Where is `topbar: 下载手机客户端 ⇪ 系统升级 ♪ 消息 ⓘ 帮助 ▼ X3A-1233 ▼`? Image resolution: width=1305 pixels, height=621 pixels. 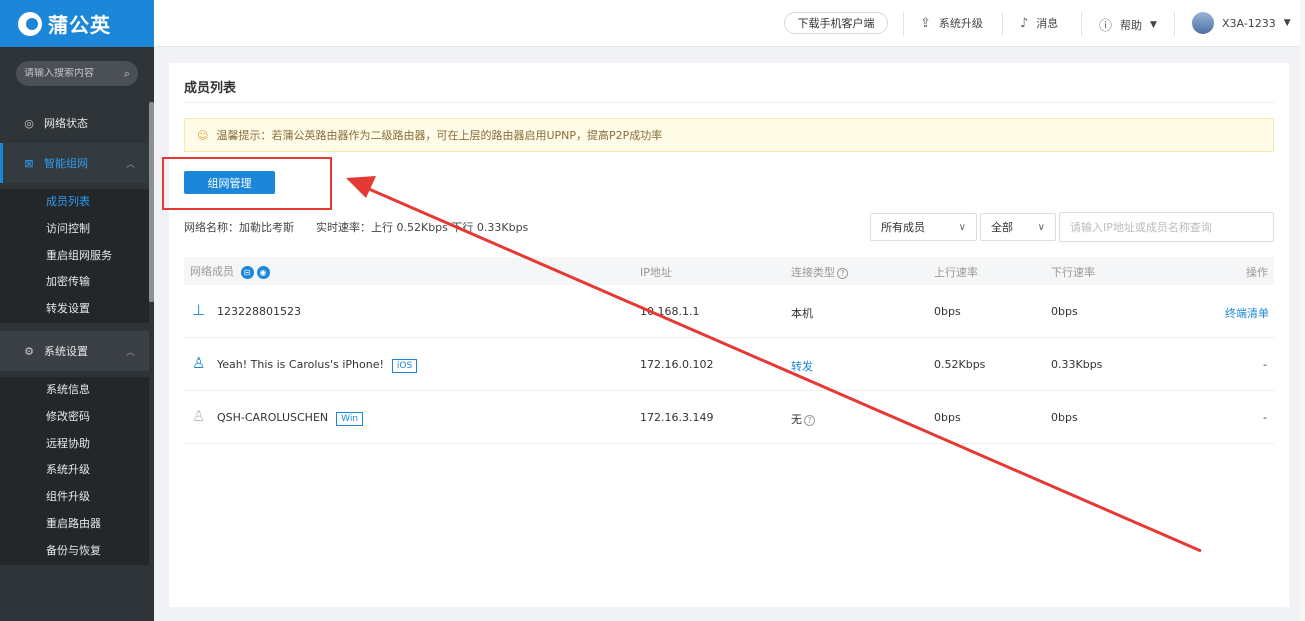
topbar: 下载手机客户端 ⇪ 系统升级 ♪ 消息 ⓘ 帮助 ▼ X3A-1233 ▼ is located at coordinates (729, 23).